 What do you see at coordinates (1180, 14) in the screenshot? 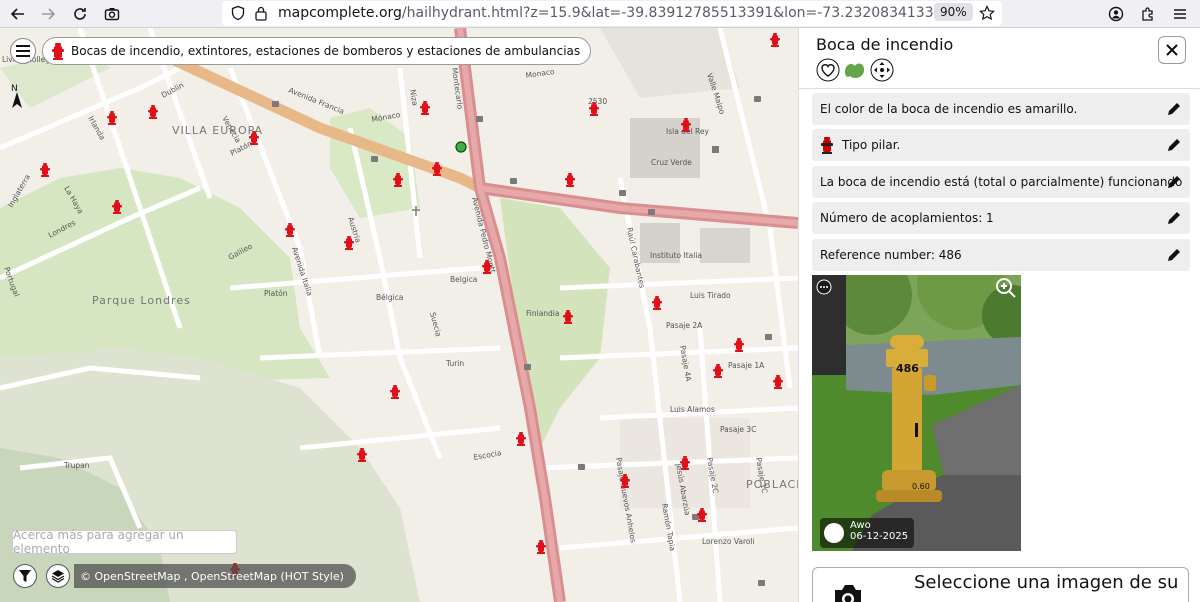
I see `hamburger-menu-icon` at bounding box center [1180, 14].